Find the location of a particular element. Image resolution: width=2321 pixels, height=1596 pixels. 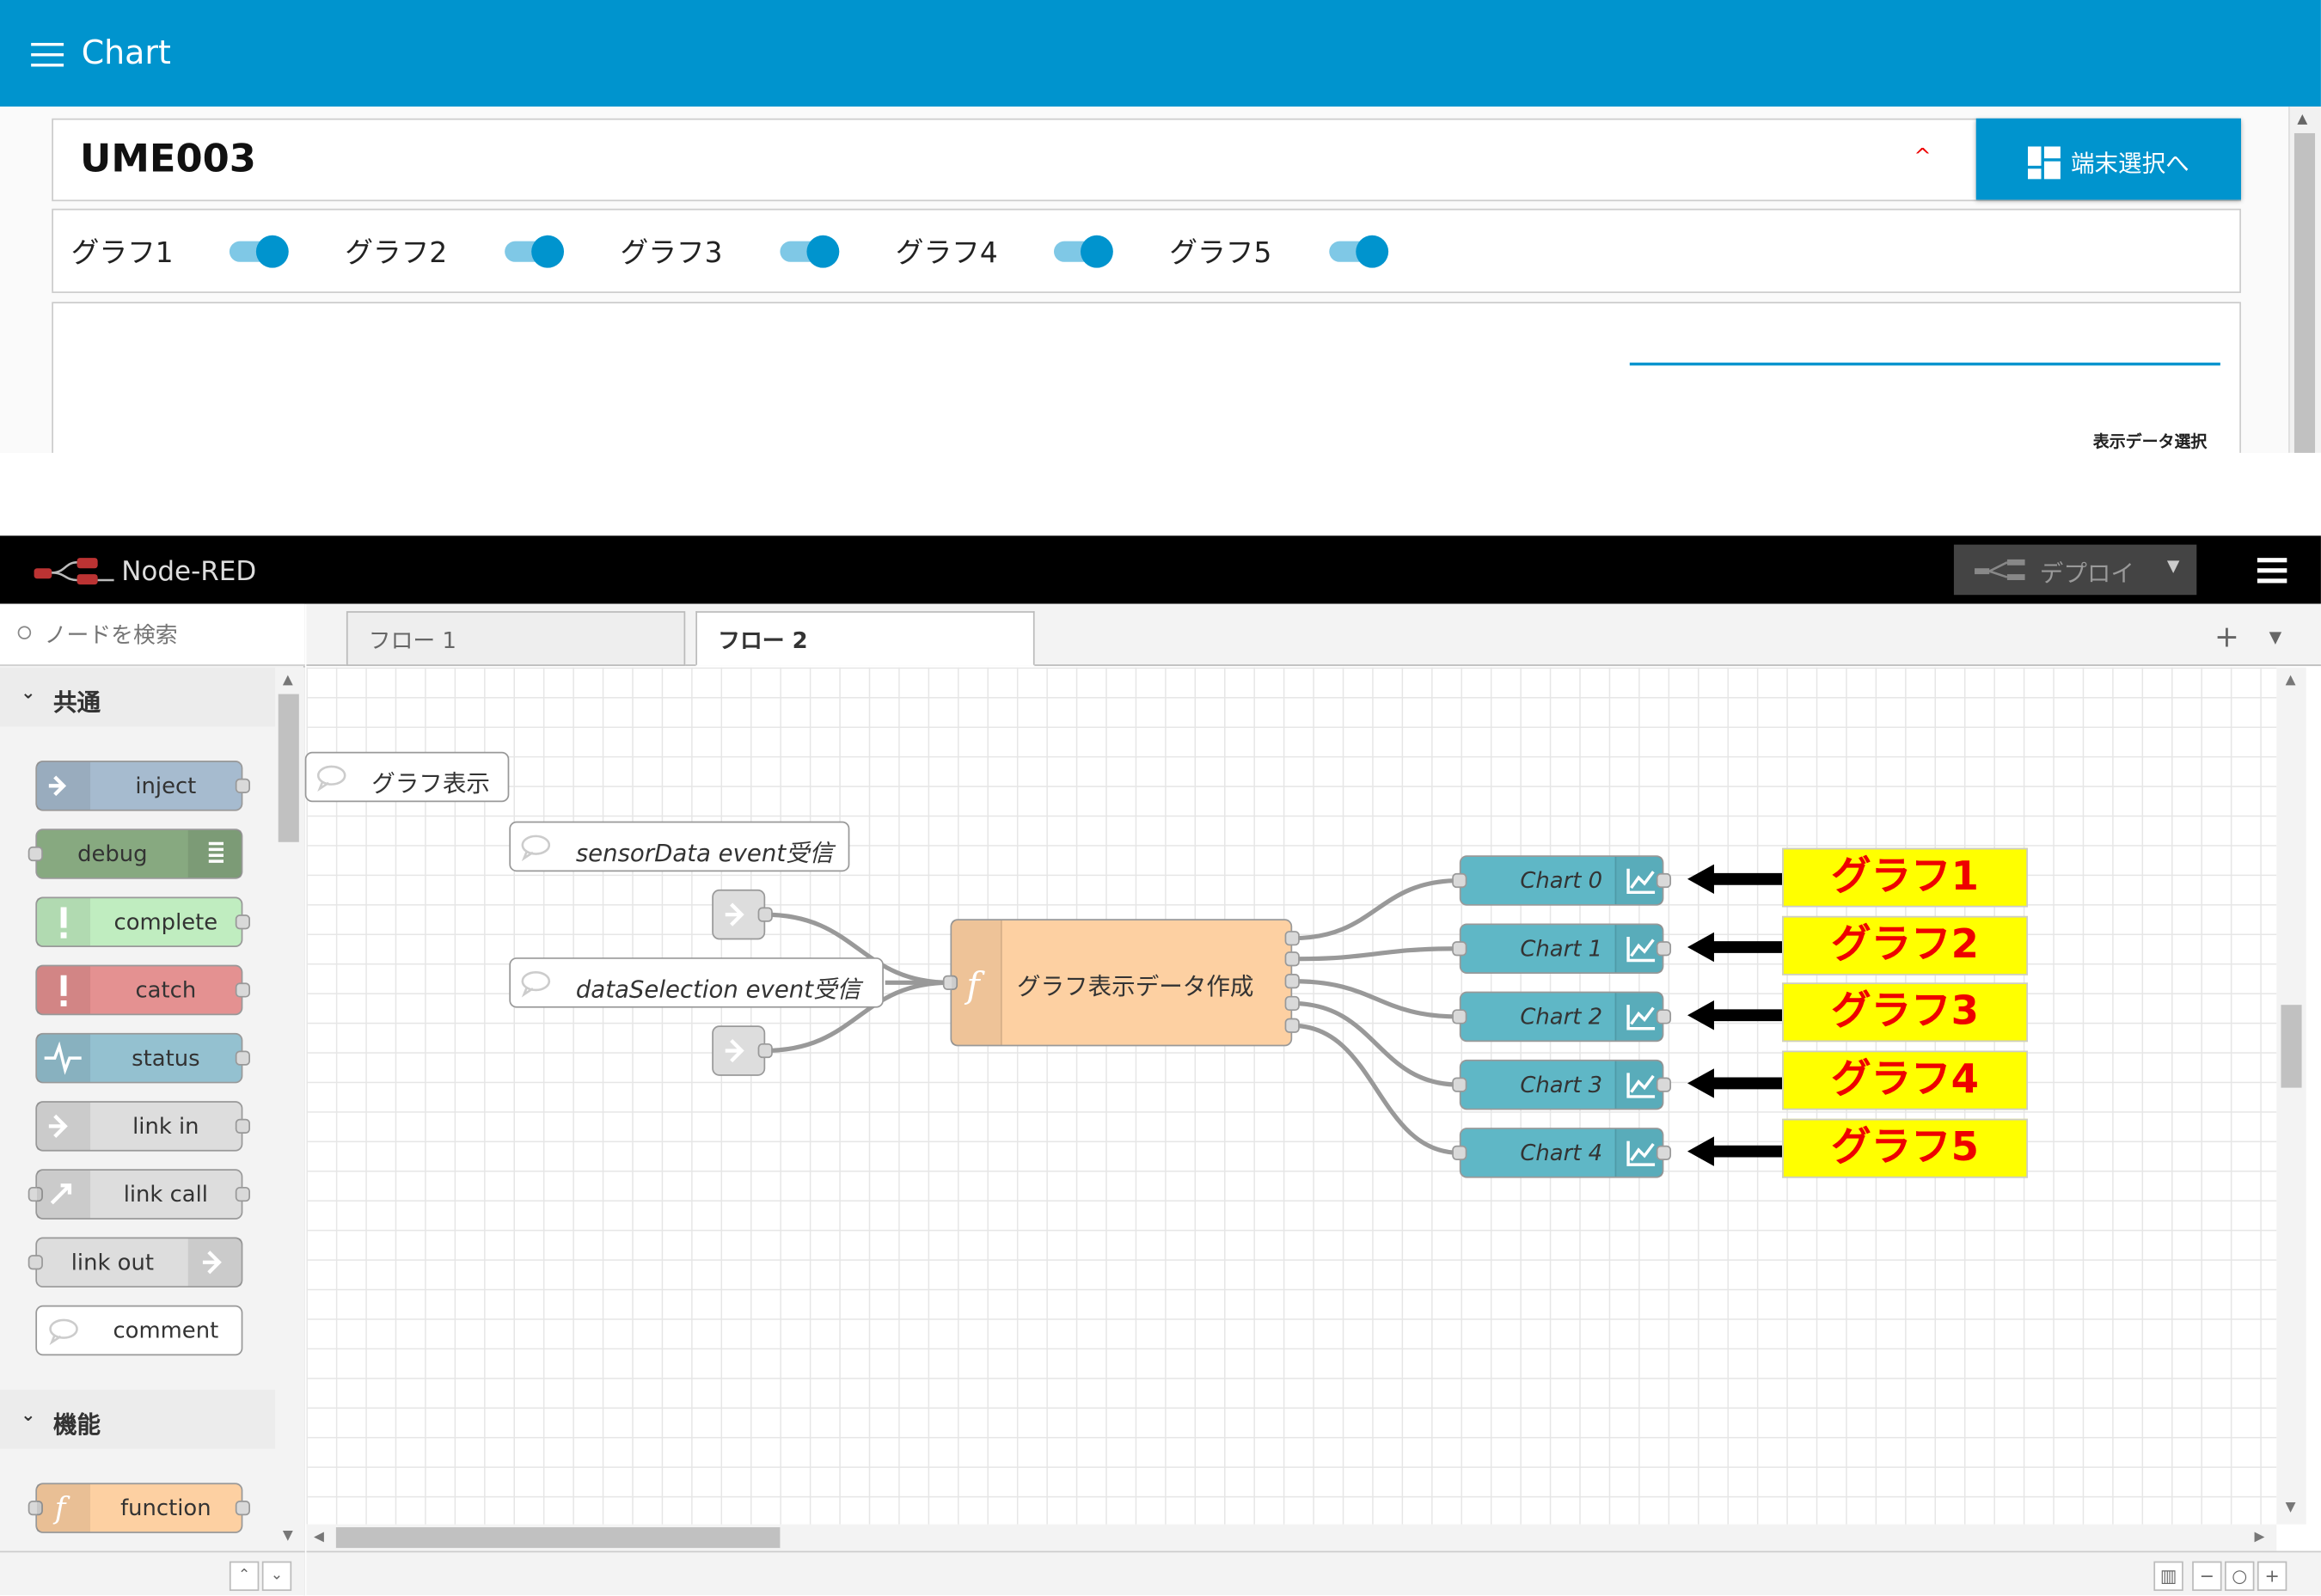

nodered-logo-icon is located at coordinates (74, 571).